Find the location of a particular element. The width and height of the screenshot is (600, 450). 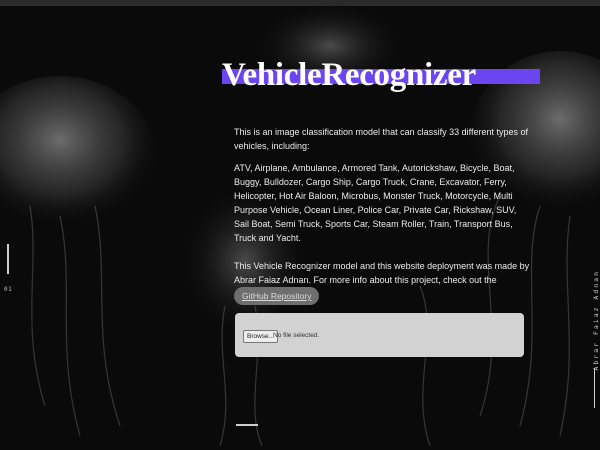

right-indicator-line is located at coordinates (594, 388).